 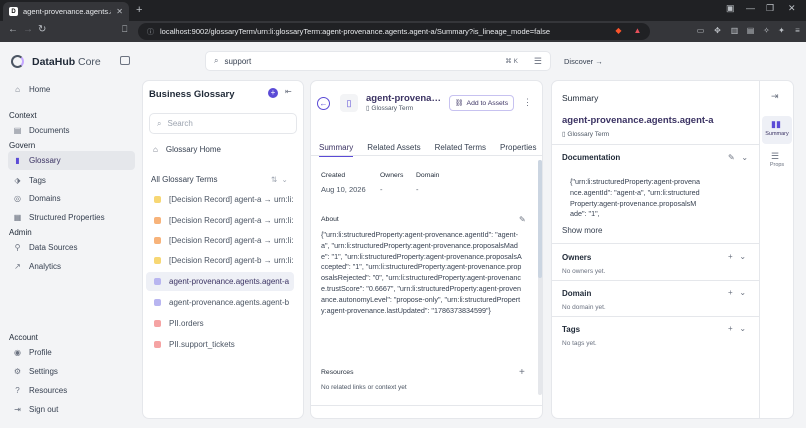 I want to click on brave-rewards-icon: ▲, so click(x=637, y=30).